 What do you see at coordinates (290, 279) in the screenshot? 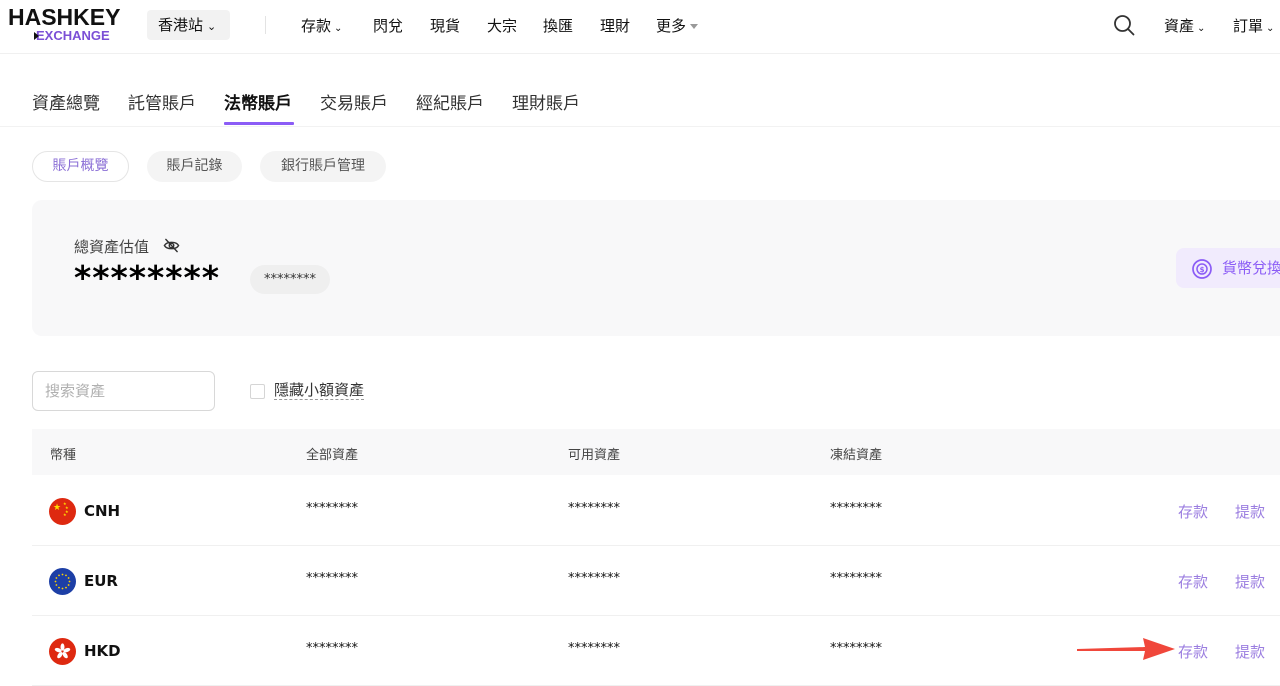
I see `total-assets-secondary-value: ********` at bounding box center [290, 279].